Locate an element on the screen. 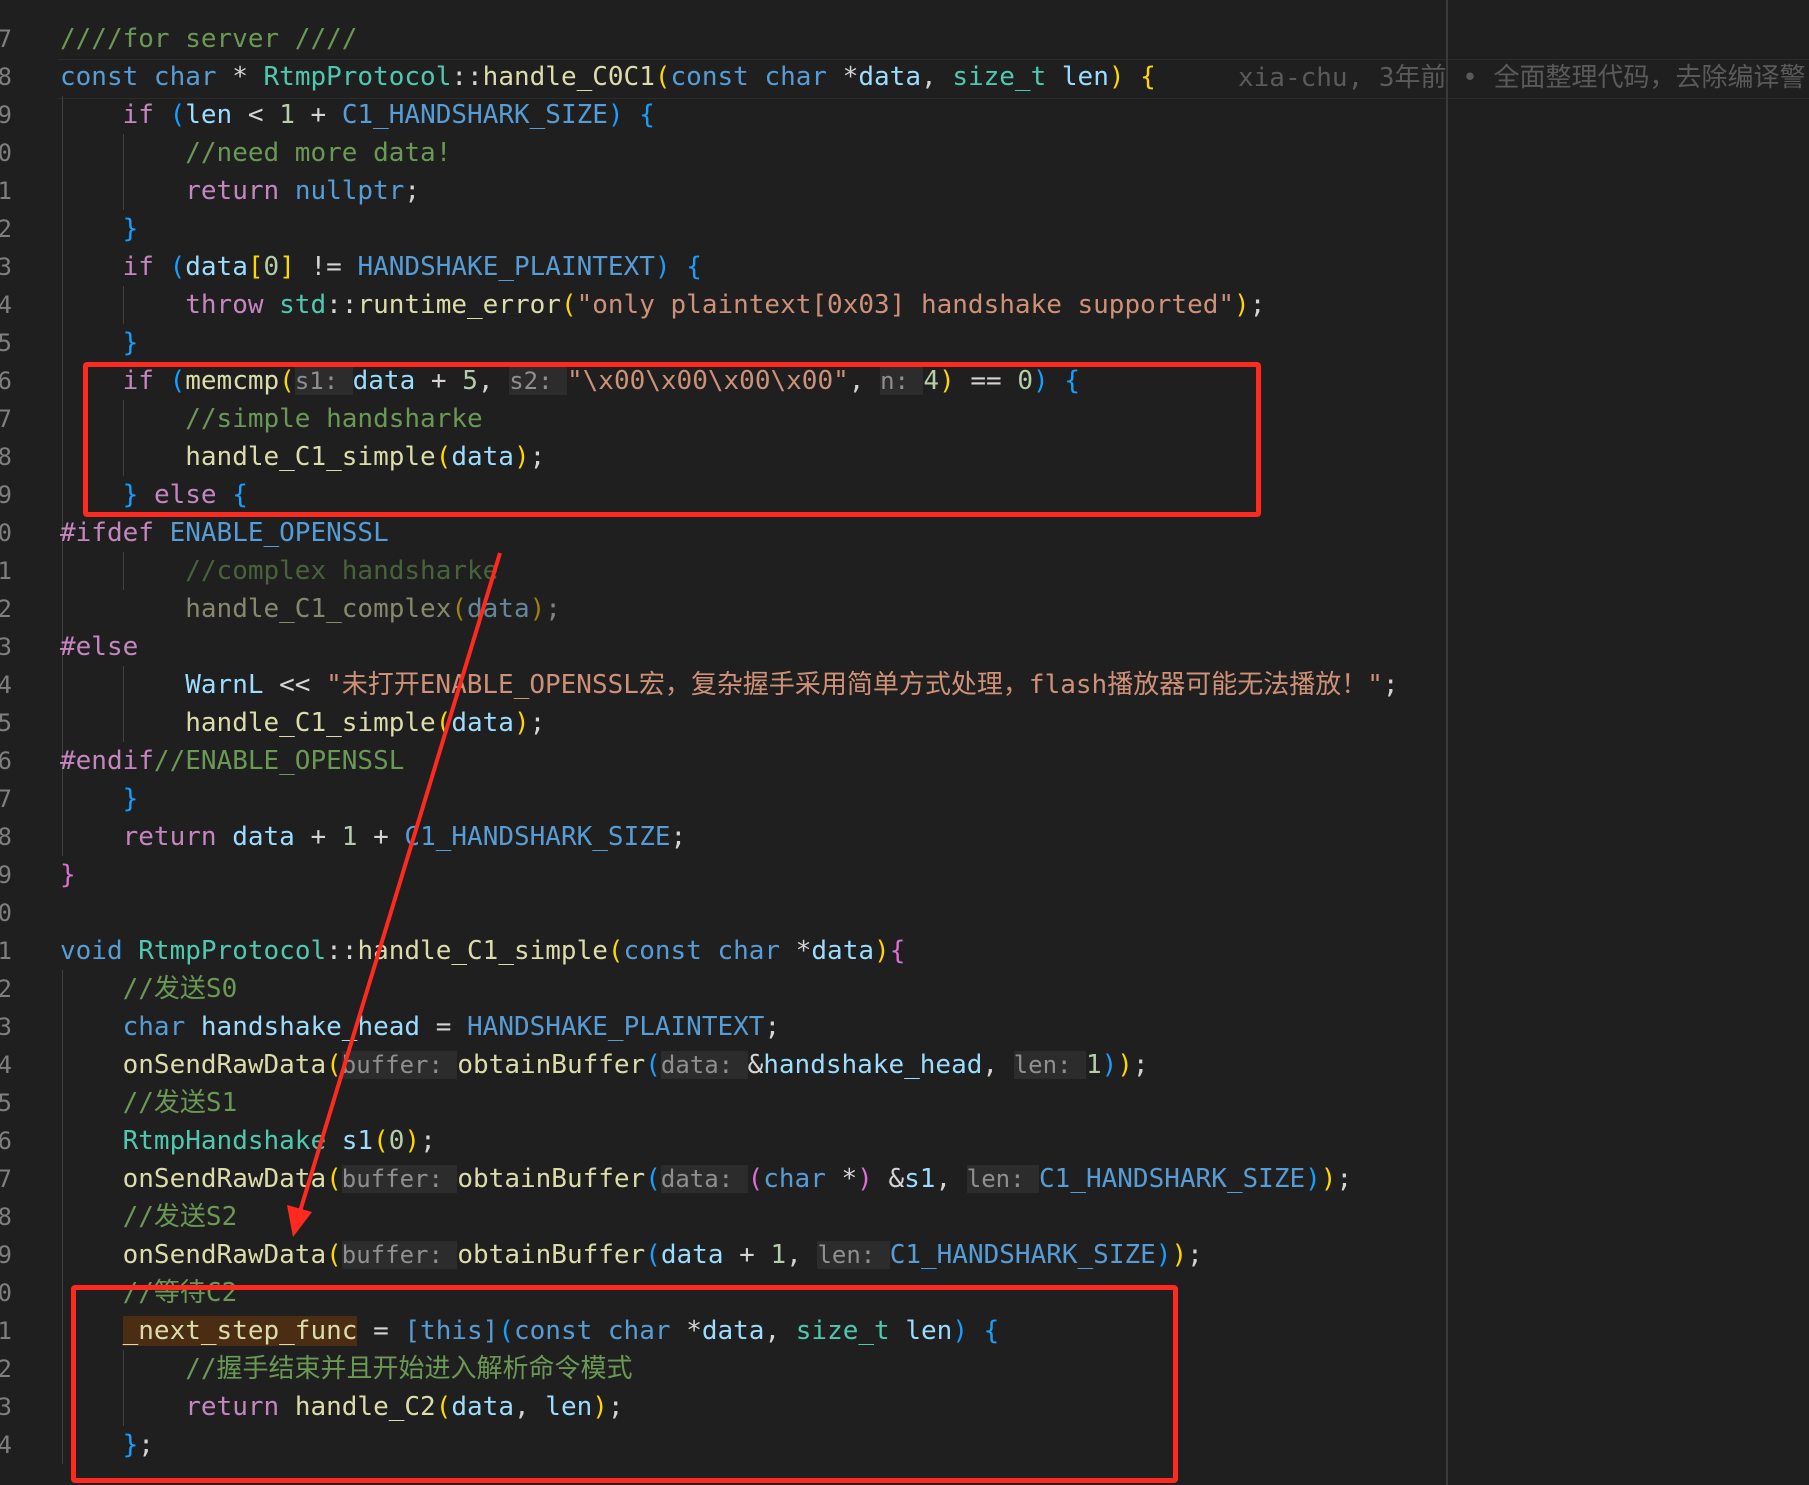 This screenshot has height=1485, width=1809. annotation-arrow is located at coordinates (394, 894).